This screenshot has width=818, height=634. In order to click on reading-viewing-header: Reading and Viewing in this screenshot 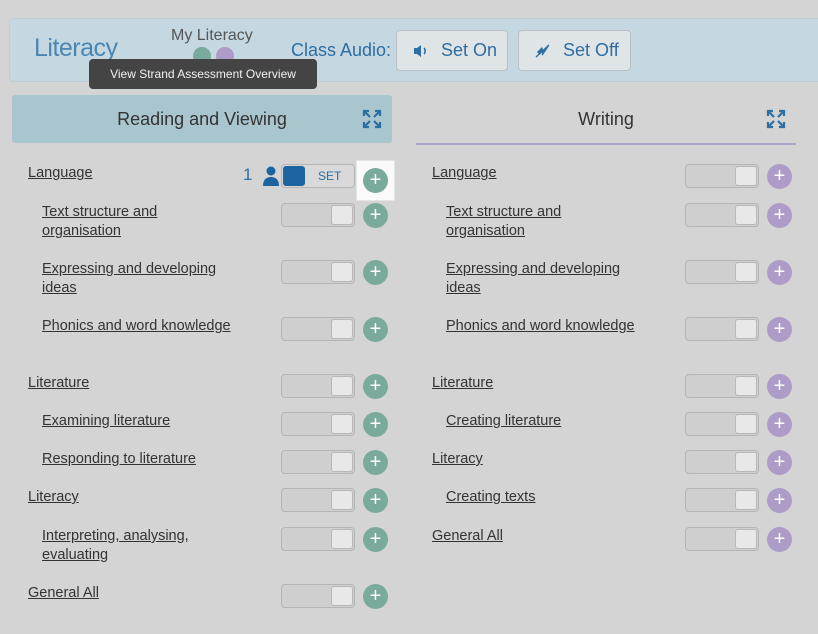, I will do `click(202, 119)`.